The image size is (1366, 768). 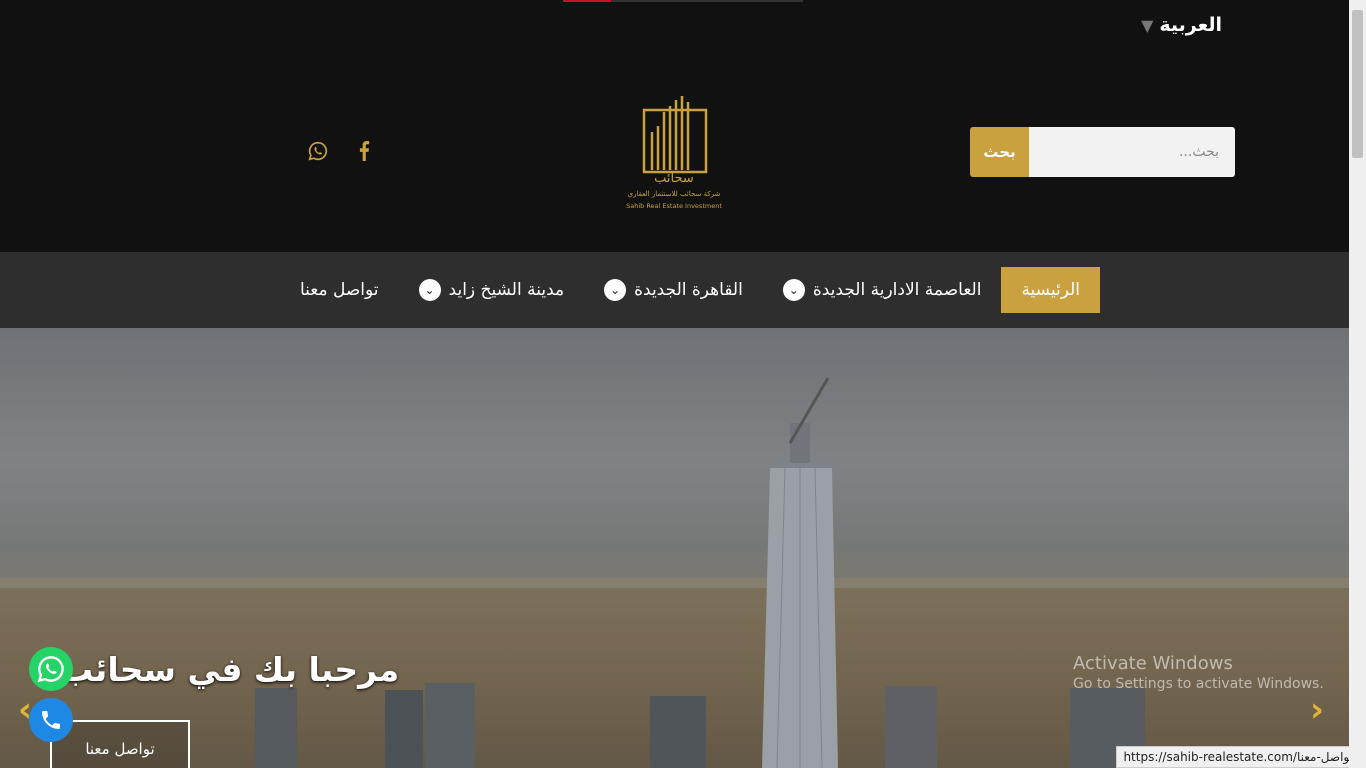 What do you see at coordinates (674, 194) in the screenshot?
I see `logo-tagline-ar: شركة سحائب للاستثمار العقاري` at bounding box center [674, 194].